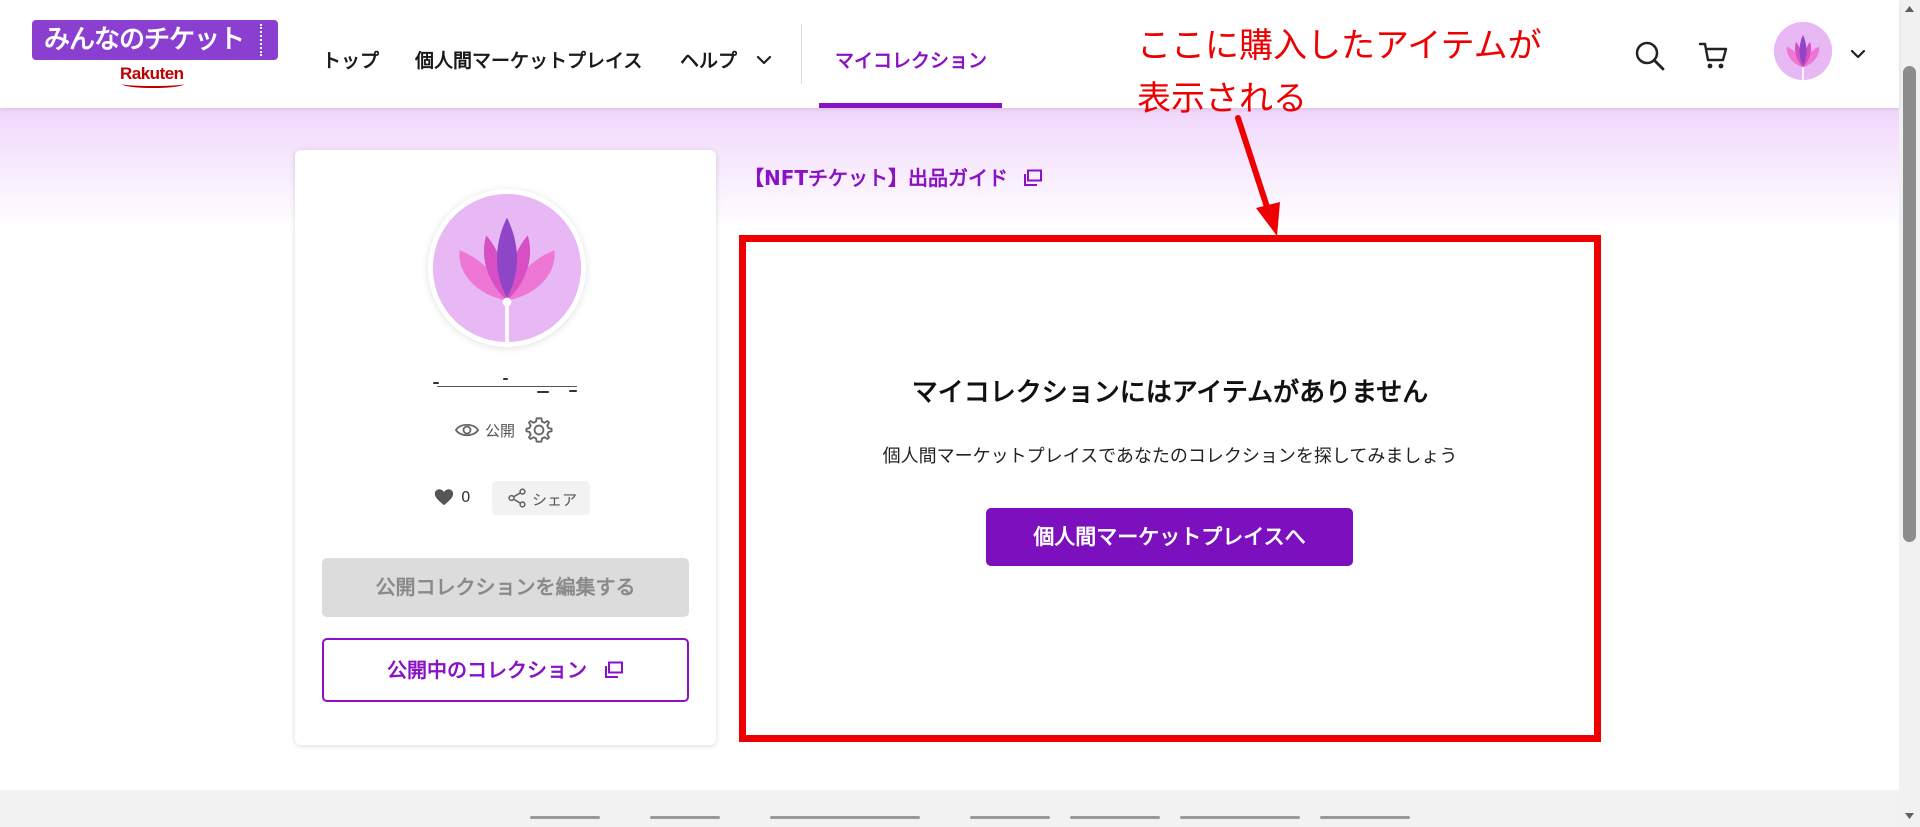 The height and width of the screenshot is (827, 1920). Describe the element at coordinates (876, 178) in the screenshot. I see `listing-guide-label: 【NFTチケット】出品ガイド` at that location.